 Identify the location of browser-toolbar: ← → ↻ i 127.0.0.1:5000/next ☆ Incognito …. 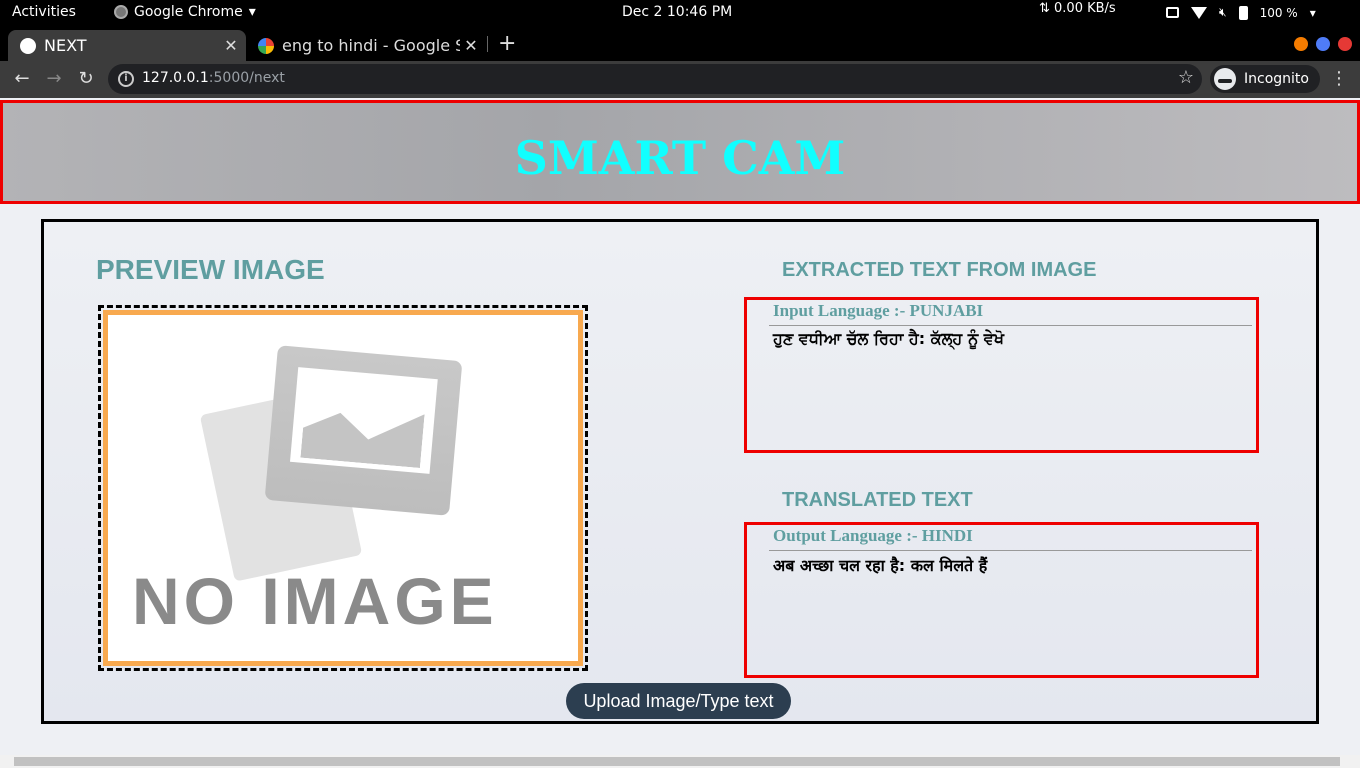
(680, 79).